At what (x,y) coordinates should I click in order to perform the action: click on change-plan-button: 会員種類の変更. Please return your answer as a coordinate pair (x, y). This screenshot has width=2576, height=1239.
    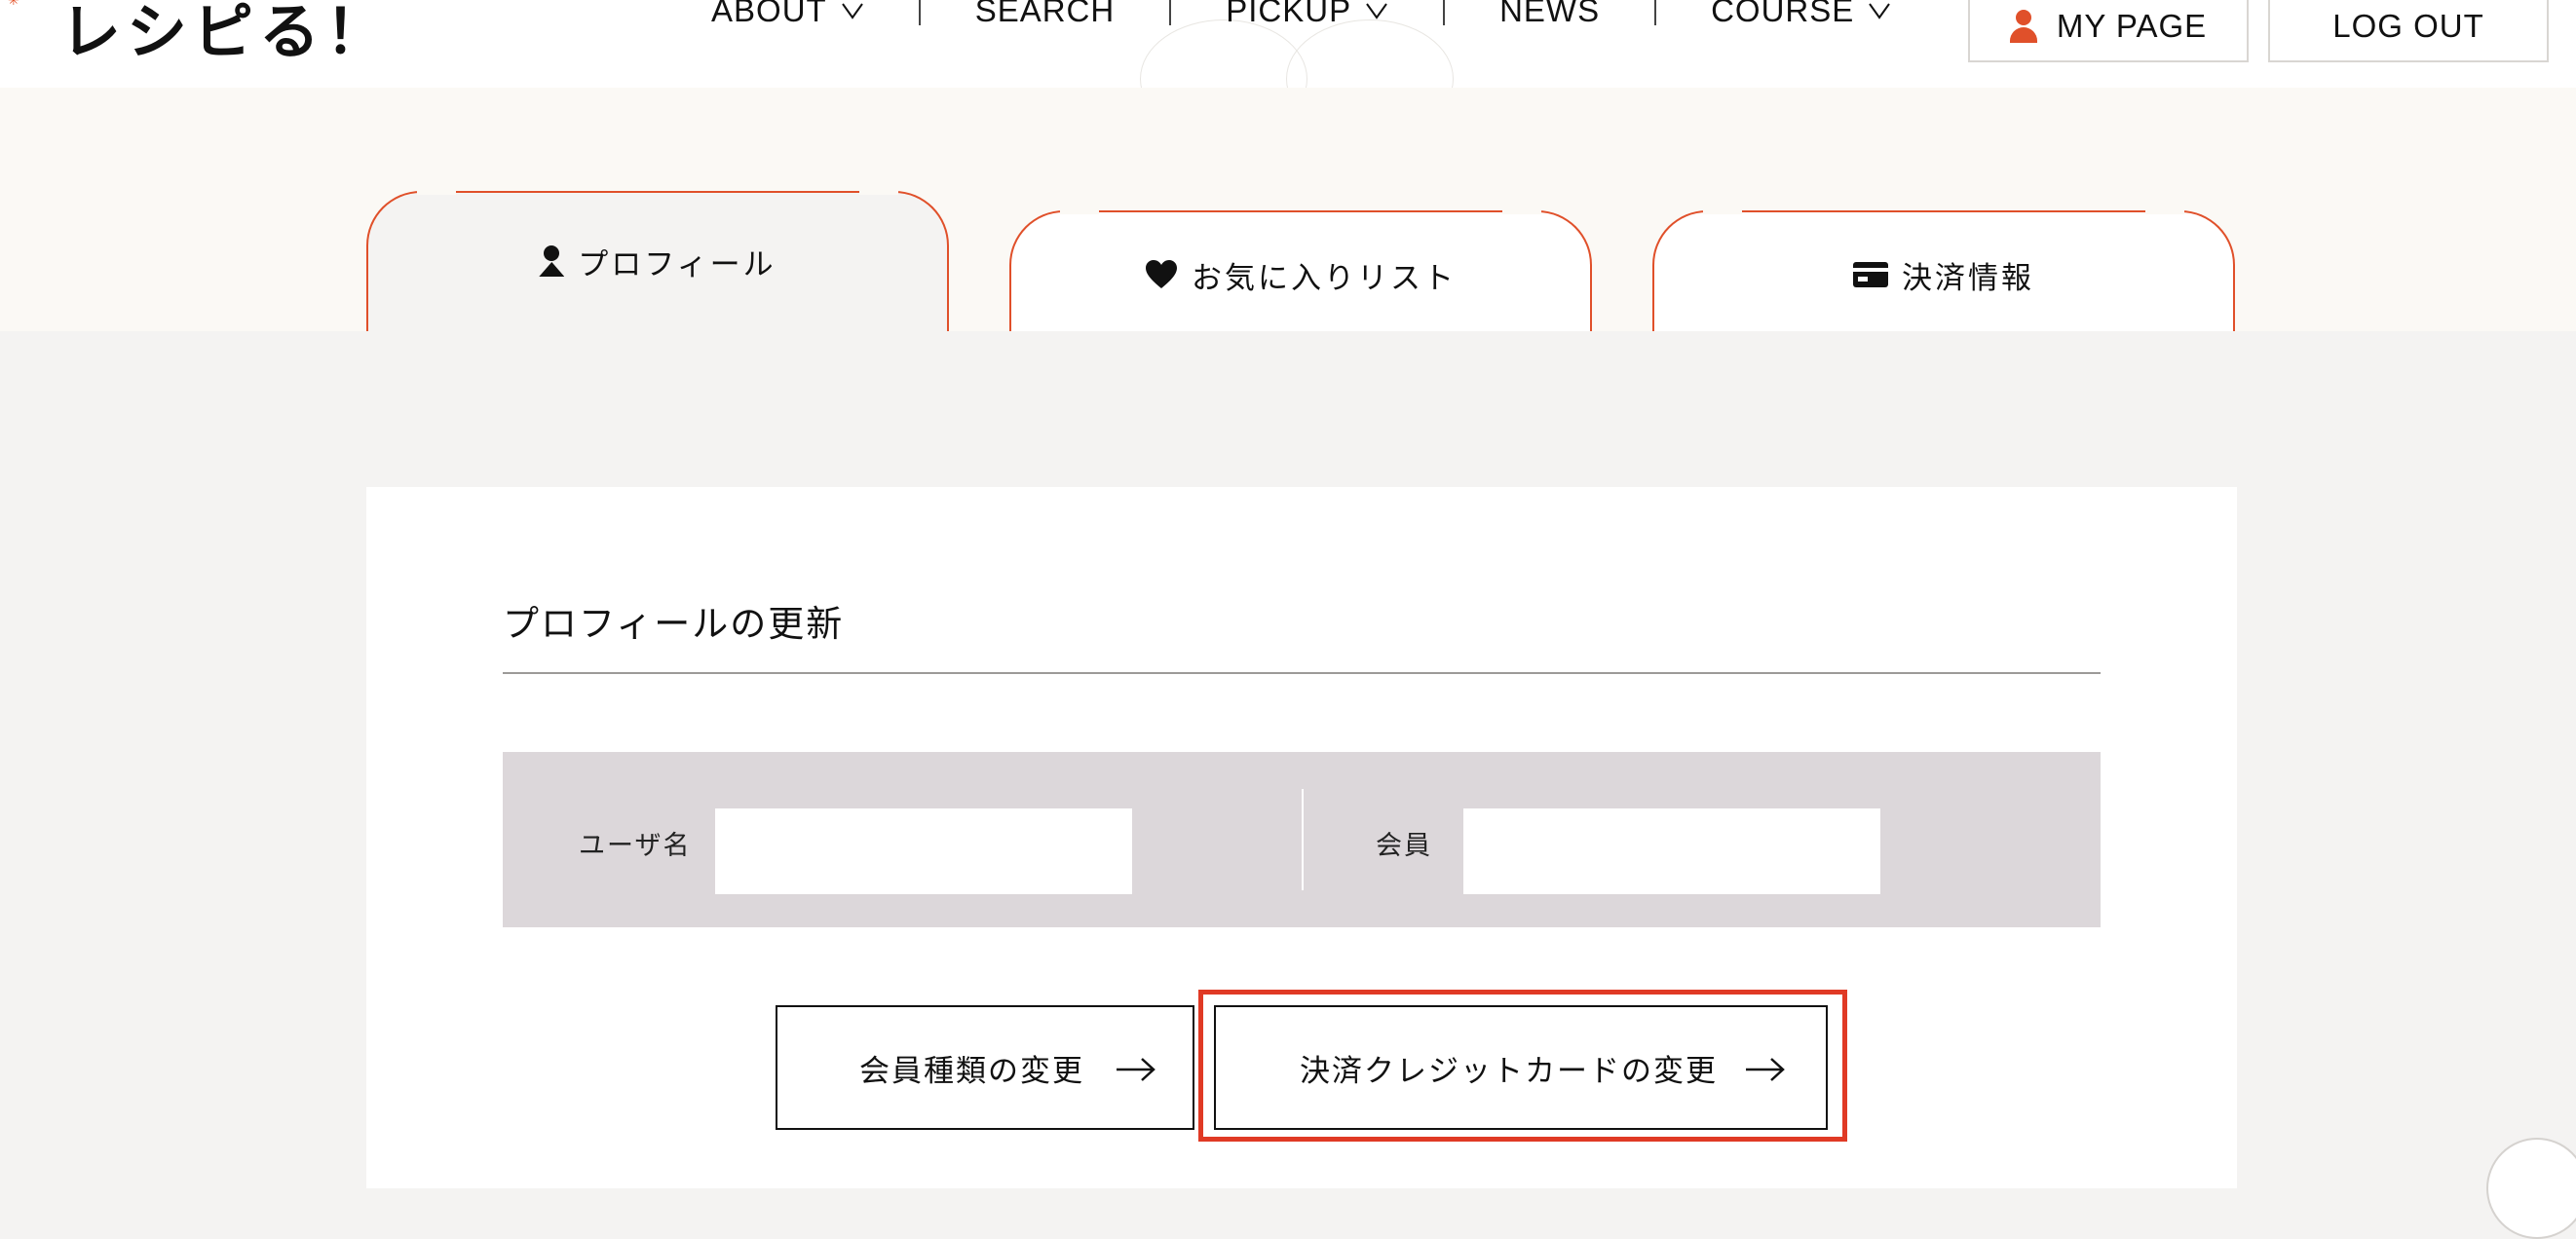
    Looking at the image, I should click on (985, 1068).